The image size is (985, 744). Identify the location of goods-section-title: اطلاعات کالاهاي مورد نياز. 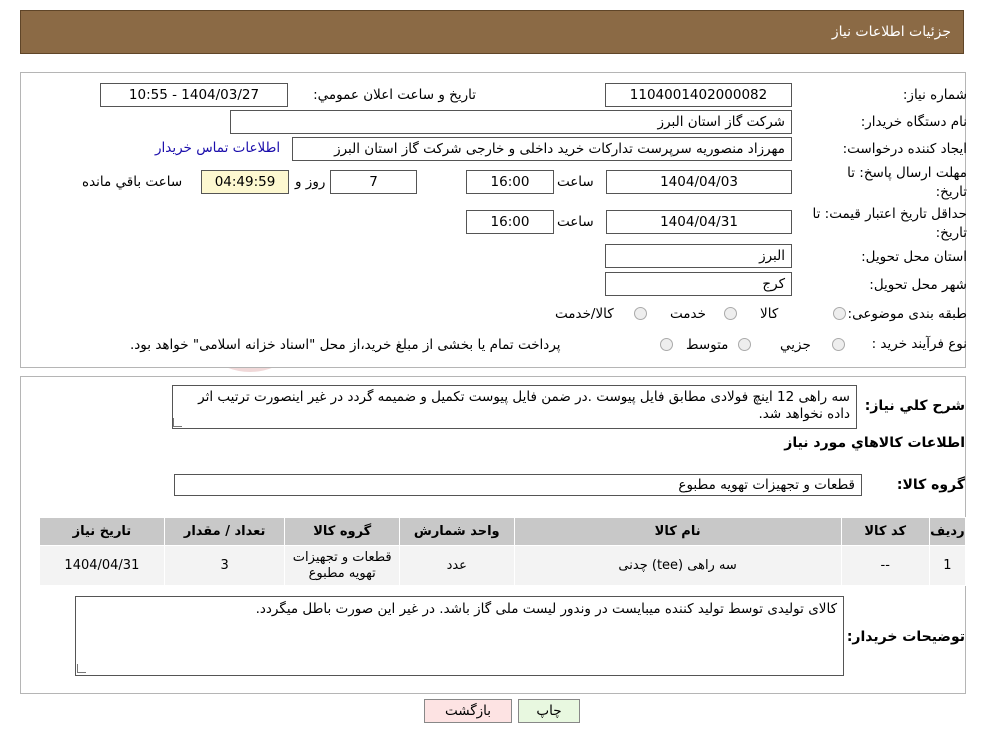
(874, 443).